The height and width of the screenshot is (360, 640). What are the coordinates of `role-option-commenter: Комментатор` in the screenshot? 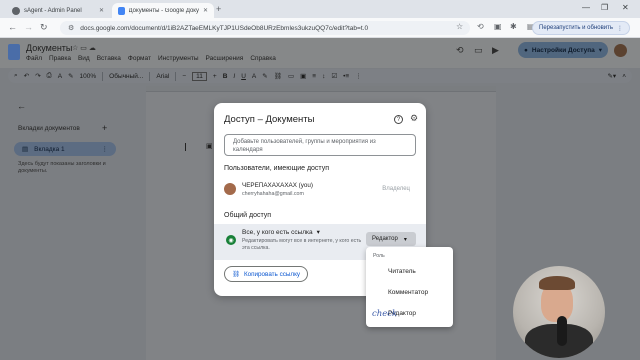 It's located at (408, 292).